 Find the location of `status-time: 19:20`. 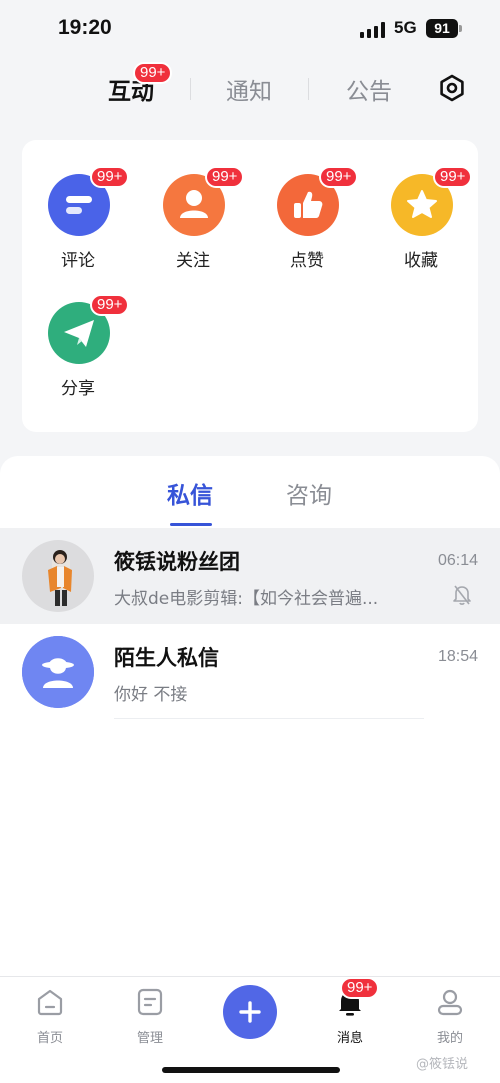

status-time: 19:20 is located at coordinates (85, 27).